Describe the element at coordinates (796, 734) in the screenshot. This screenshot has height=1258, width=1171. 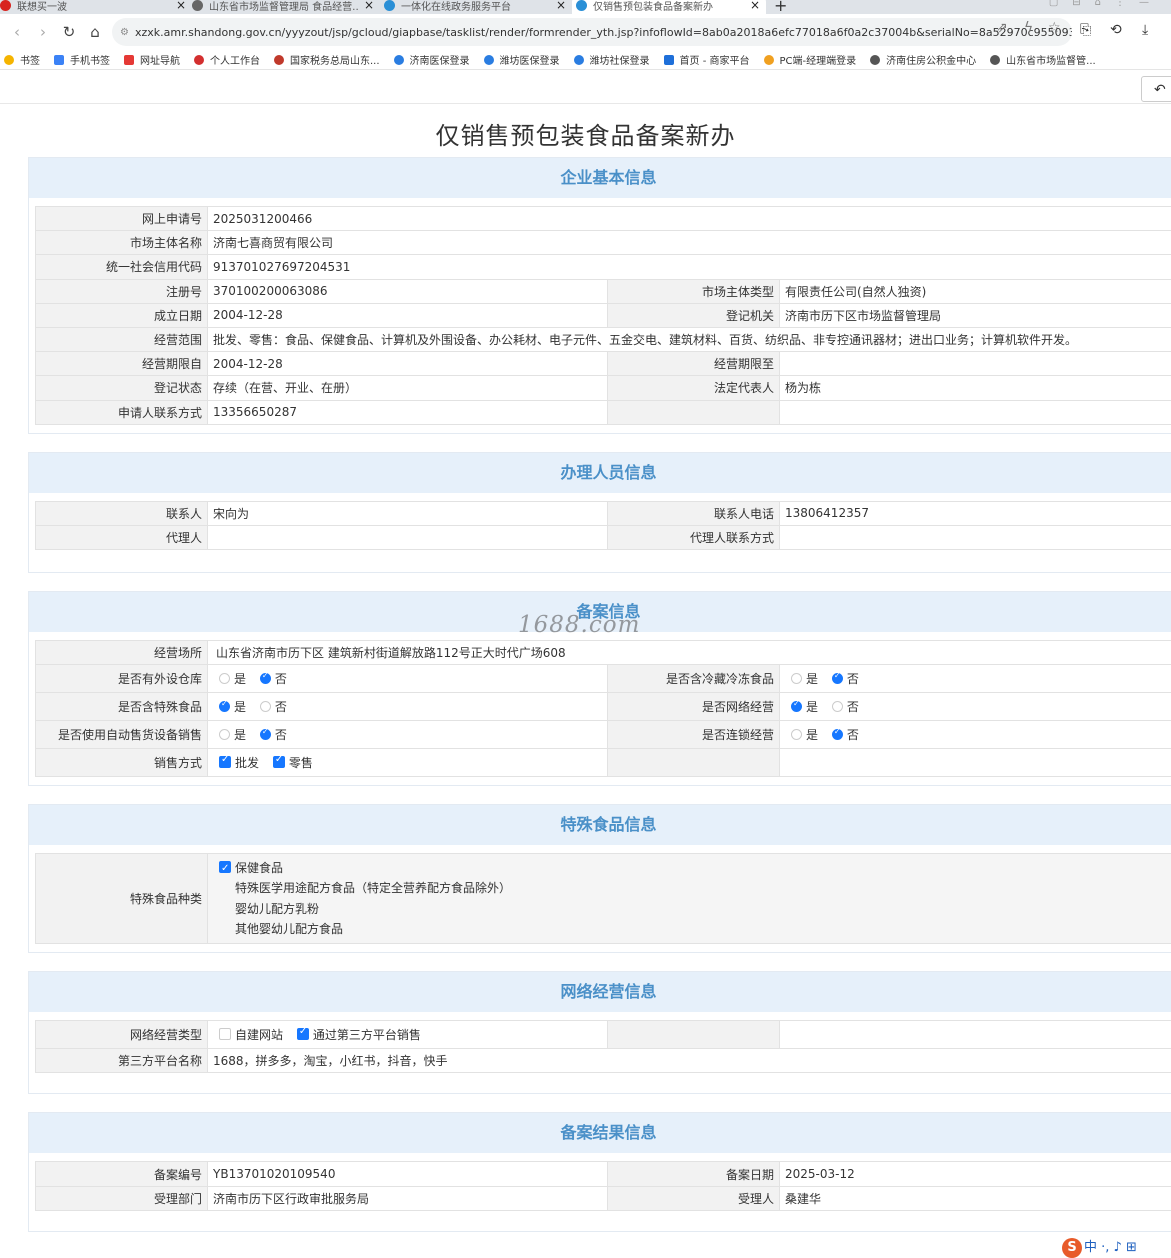
I see `chain-yes-radio` at that location.